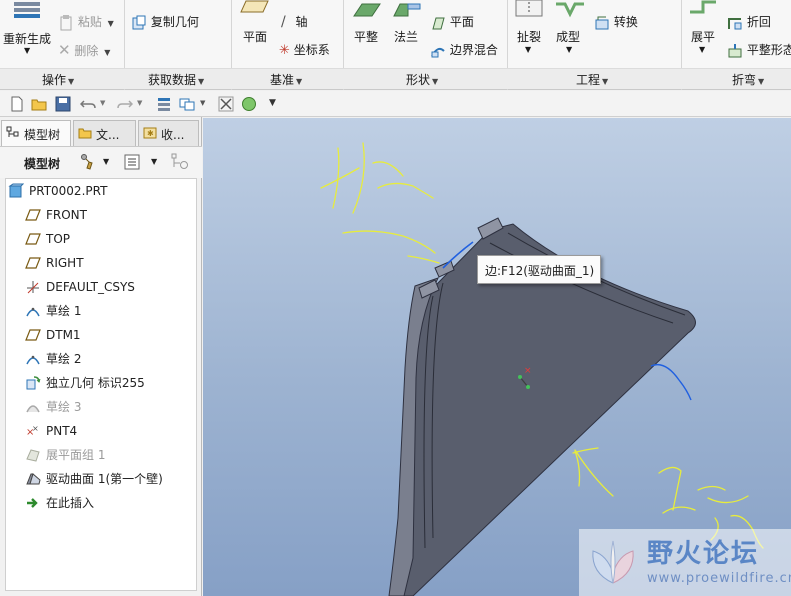 Image resolution: width=791 pixels, height=596 pixels. What do you see at coordinates (616, 22) in the screenshot?
I see `convert-button: 转换` at bounding box center [616, 22].